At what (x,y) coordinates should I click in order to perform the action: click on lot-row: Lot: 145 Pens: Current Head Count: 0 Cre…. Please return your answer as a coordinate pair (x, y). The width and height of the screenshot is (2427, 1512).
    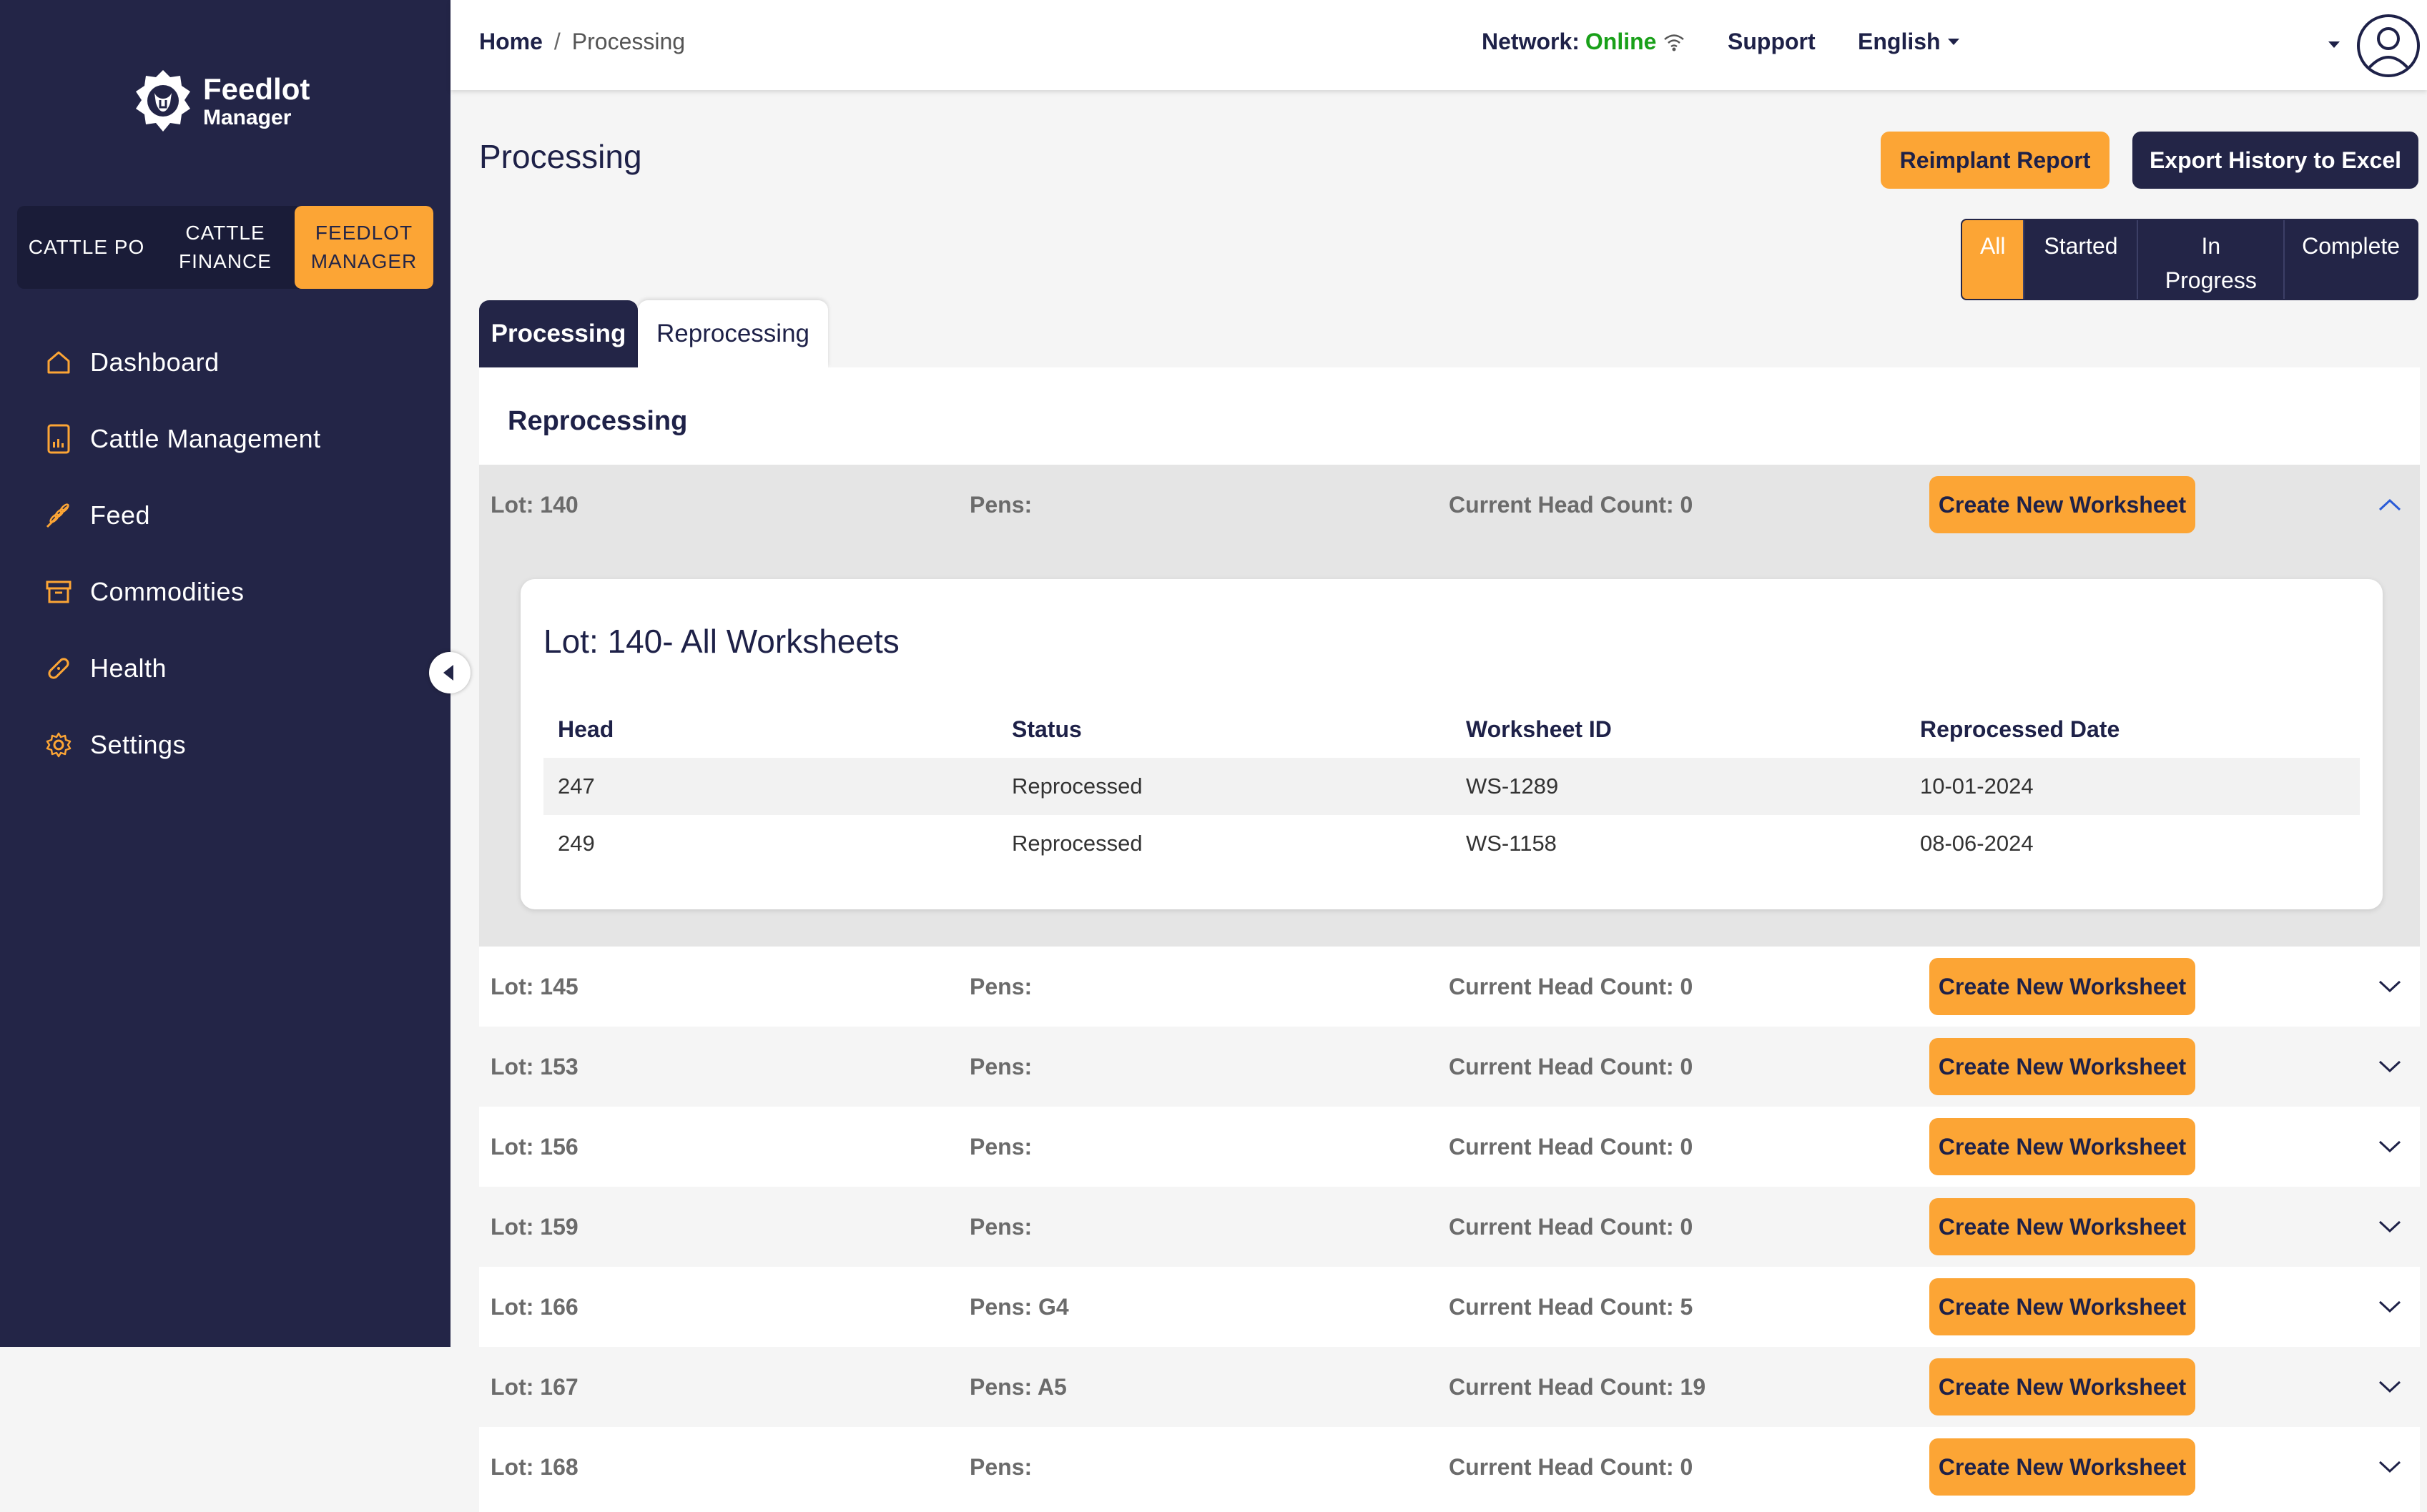
    Looking at the image, I should click on (1449, 987).